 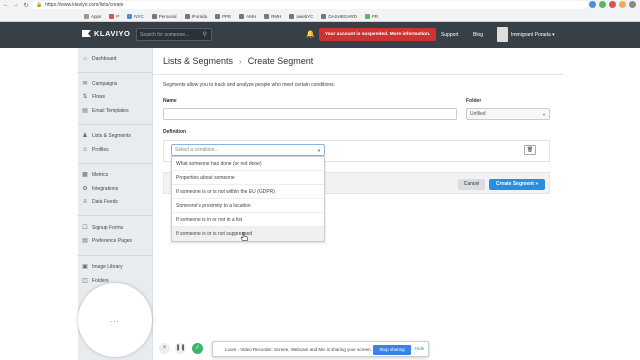 What do you see at coordinates (95, 175) in the screenshot?
I see `sidebar-item-metrics: ▩ Metrics` at bounding box center [95, 175].